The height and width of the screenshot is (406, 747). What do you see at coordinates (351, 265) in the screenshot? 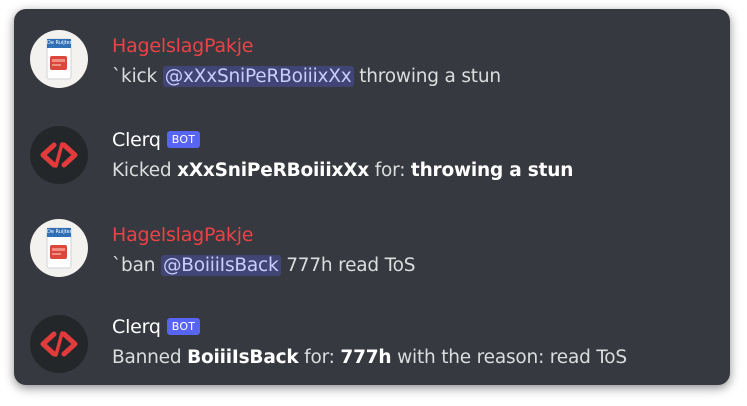
I see `command-args: 777h read ToS` at bounding box center [351, 265].